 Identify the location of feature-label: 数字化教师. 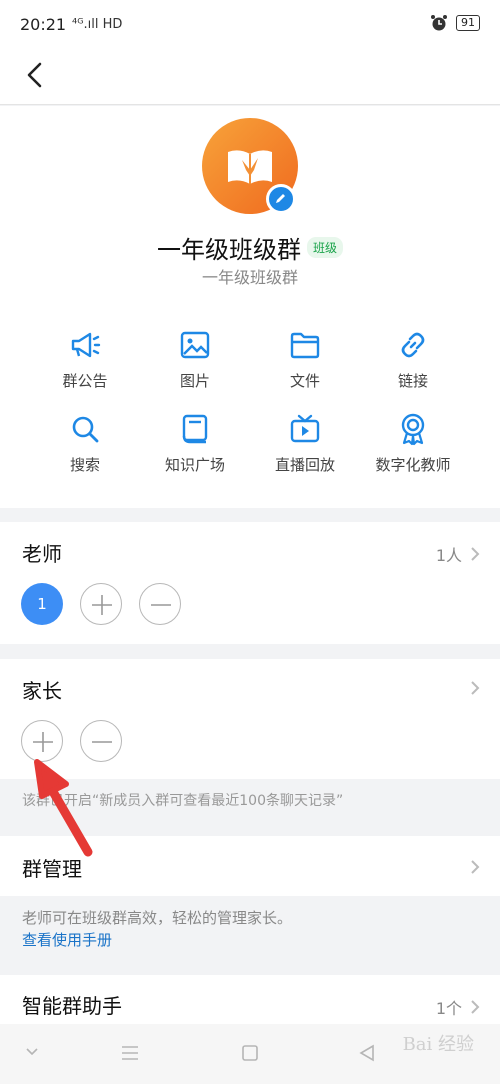
(413, 465).